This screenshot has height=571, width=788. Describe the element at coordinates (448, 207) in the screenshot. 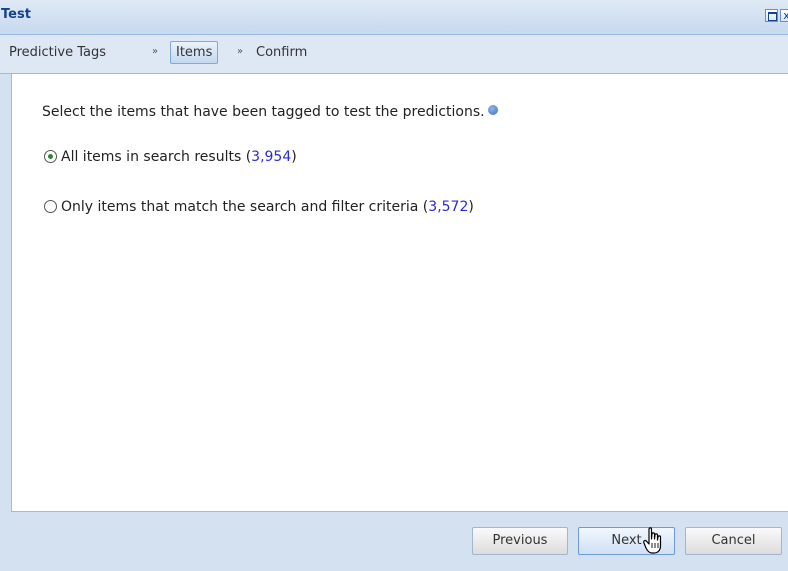

I see `item-count-link: 3,572` at that location.